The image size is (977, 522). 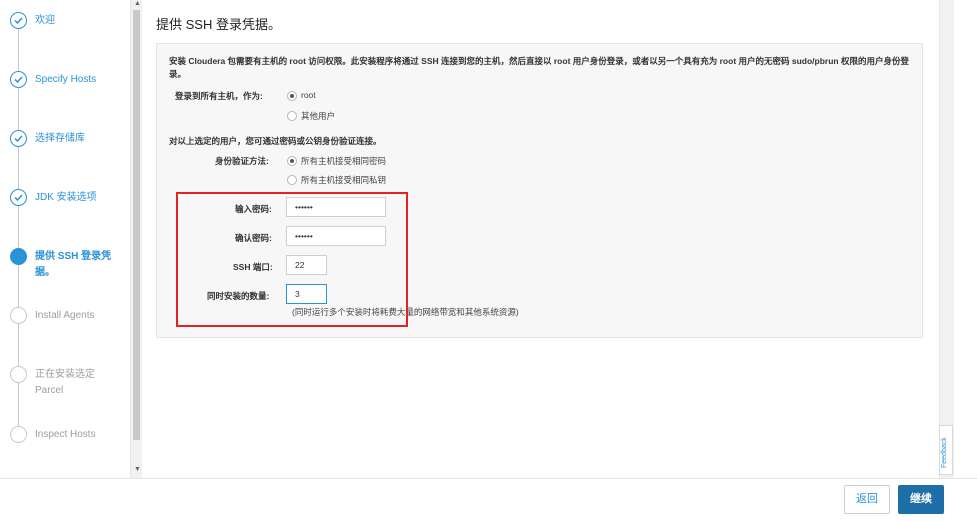 I want to click on radio-same-password, so click(x=292, y=161).